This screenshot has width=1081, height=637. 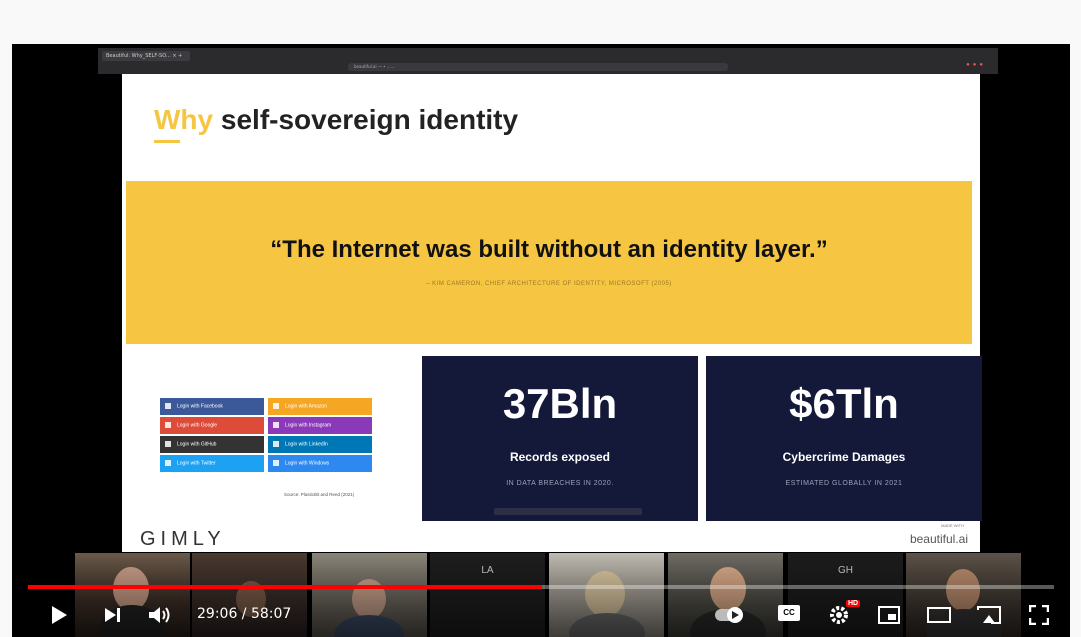 What do you see at coordinates (976, 65) in the screenshot?
I see `browser-extension-icons: ●●●` at bounding box center [976, 65].